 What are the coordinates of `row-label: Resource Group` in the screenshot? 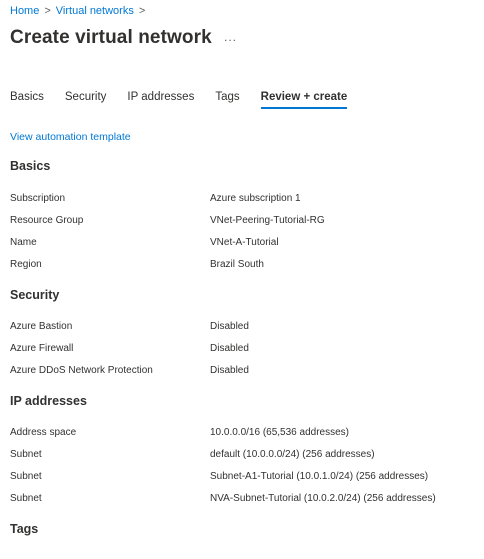 It's located at (47, 220).